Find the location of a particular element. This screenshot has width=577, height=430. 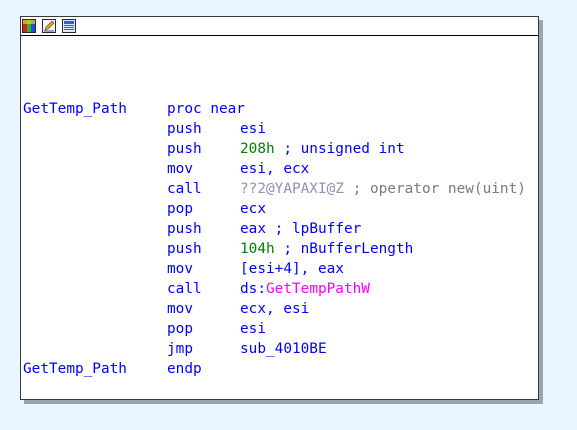

instruction-operand: 208h ; unsigned int is located at coordinates (322, 149).